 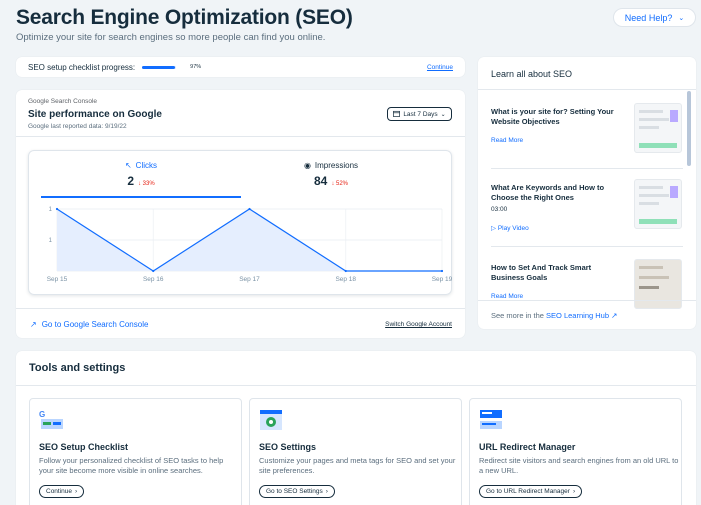 What do you see at coordinates (95, 114) in the screenshot?
I see `site-performance-title: Site performance on Google` at bounding box center [95, 114].